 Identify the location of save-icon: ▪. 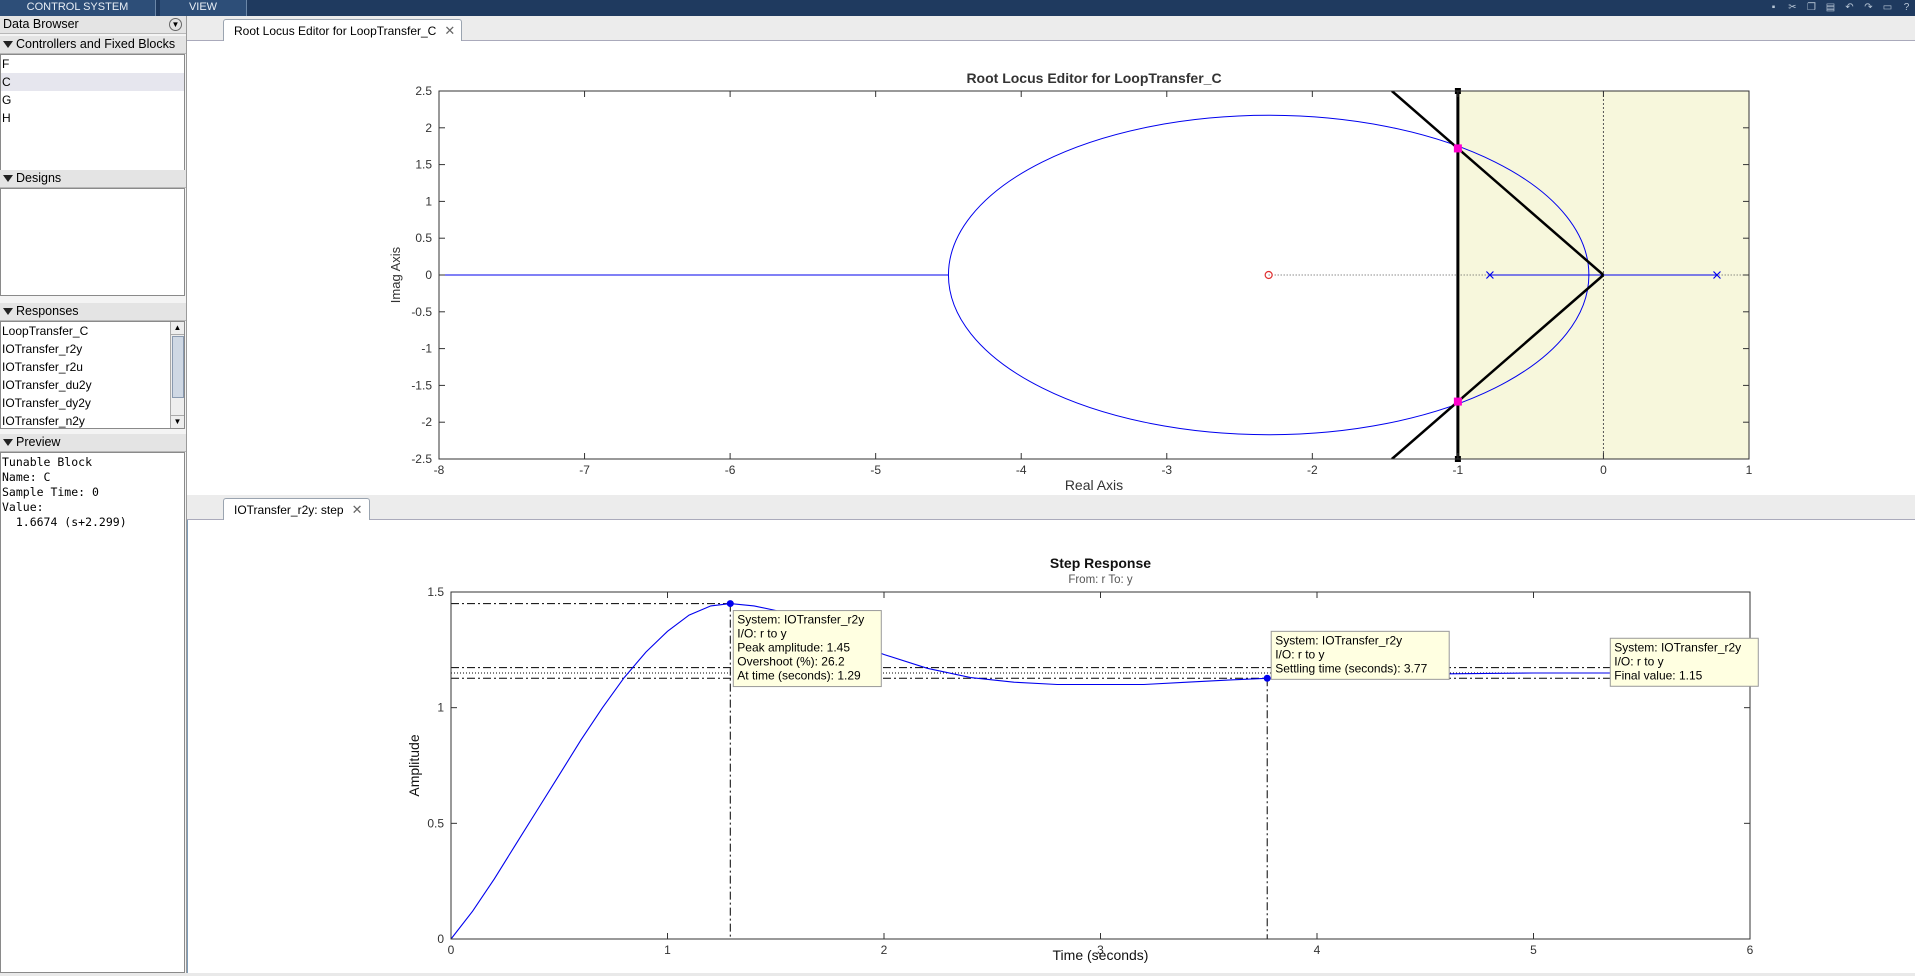
(1773, 8).